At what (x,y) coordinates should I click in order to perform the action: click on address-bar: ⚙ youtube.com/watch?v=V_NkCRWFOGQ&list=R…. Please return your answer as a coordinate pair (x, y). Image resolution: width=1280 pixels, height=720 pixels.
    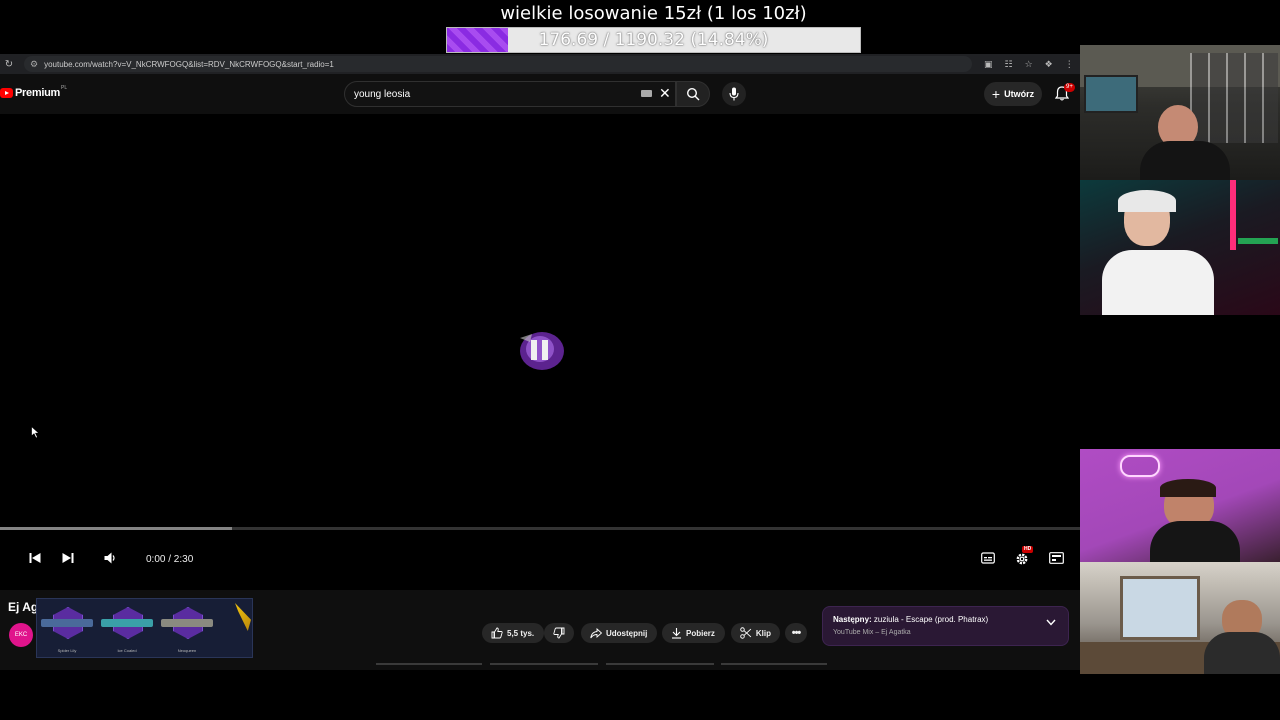
    Looking at the image, I should click on (498, 64).